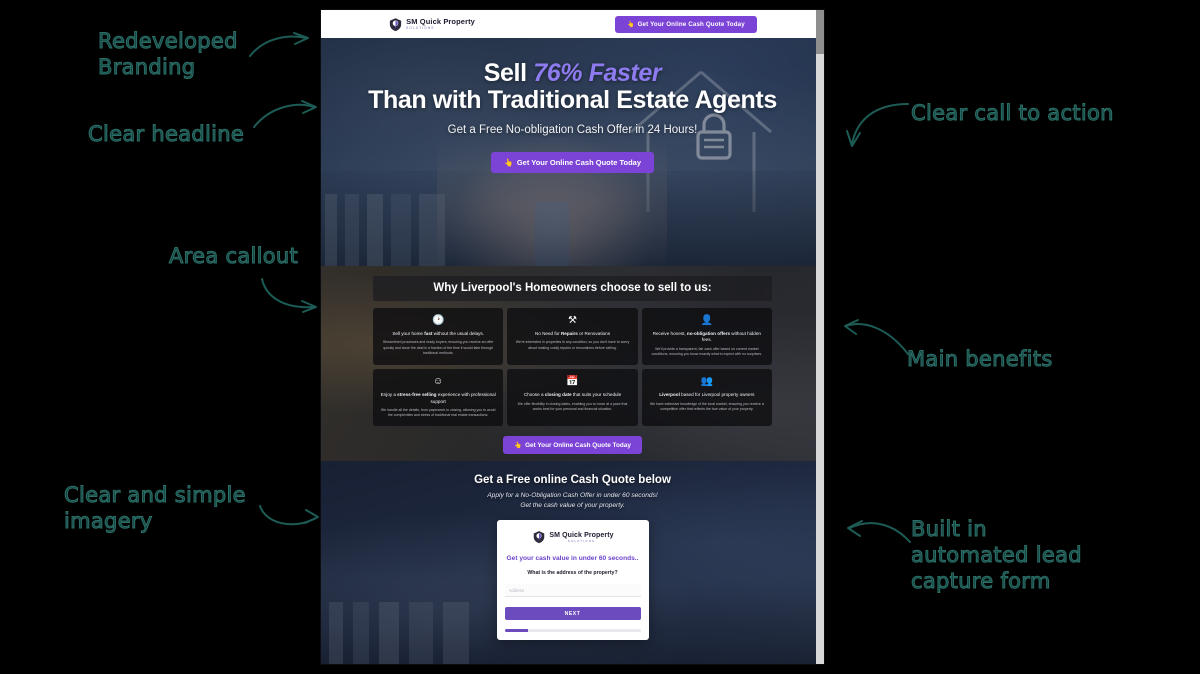 The width and height of the screenshot is (1200, 674). Describe the element at coordinates (534, 395) in the screenshot. I see `benefit-title-pre: Choose a` at that location.